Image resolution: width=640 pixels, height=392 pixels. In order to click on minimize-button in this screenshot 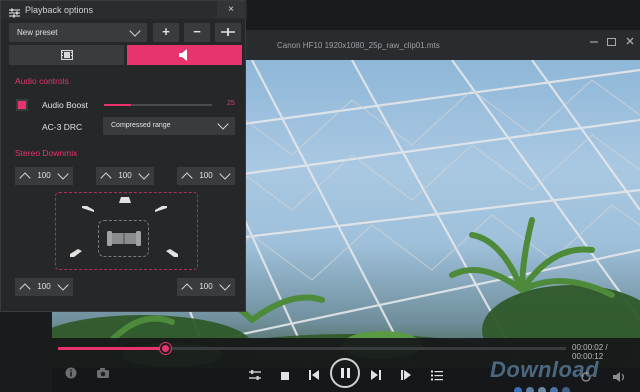, I will do `click(594, 42)`.